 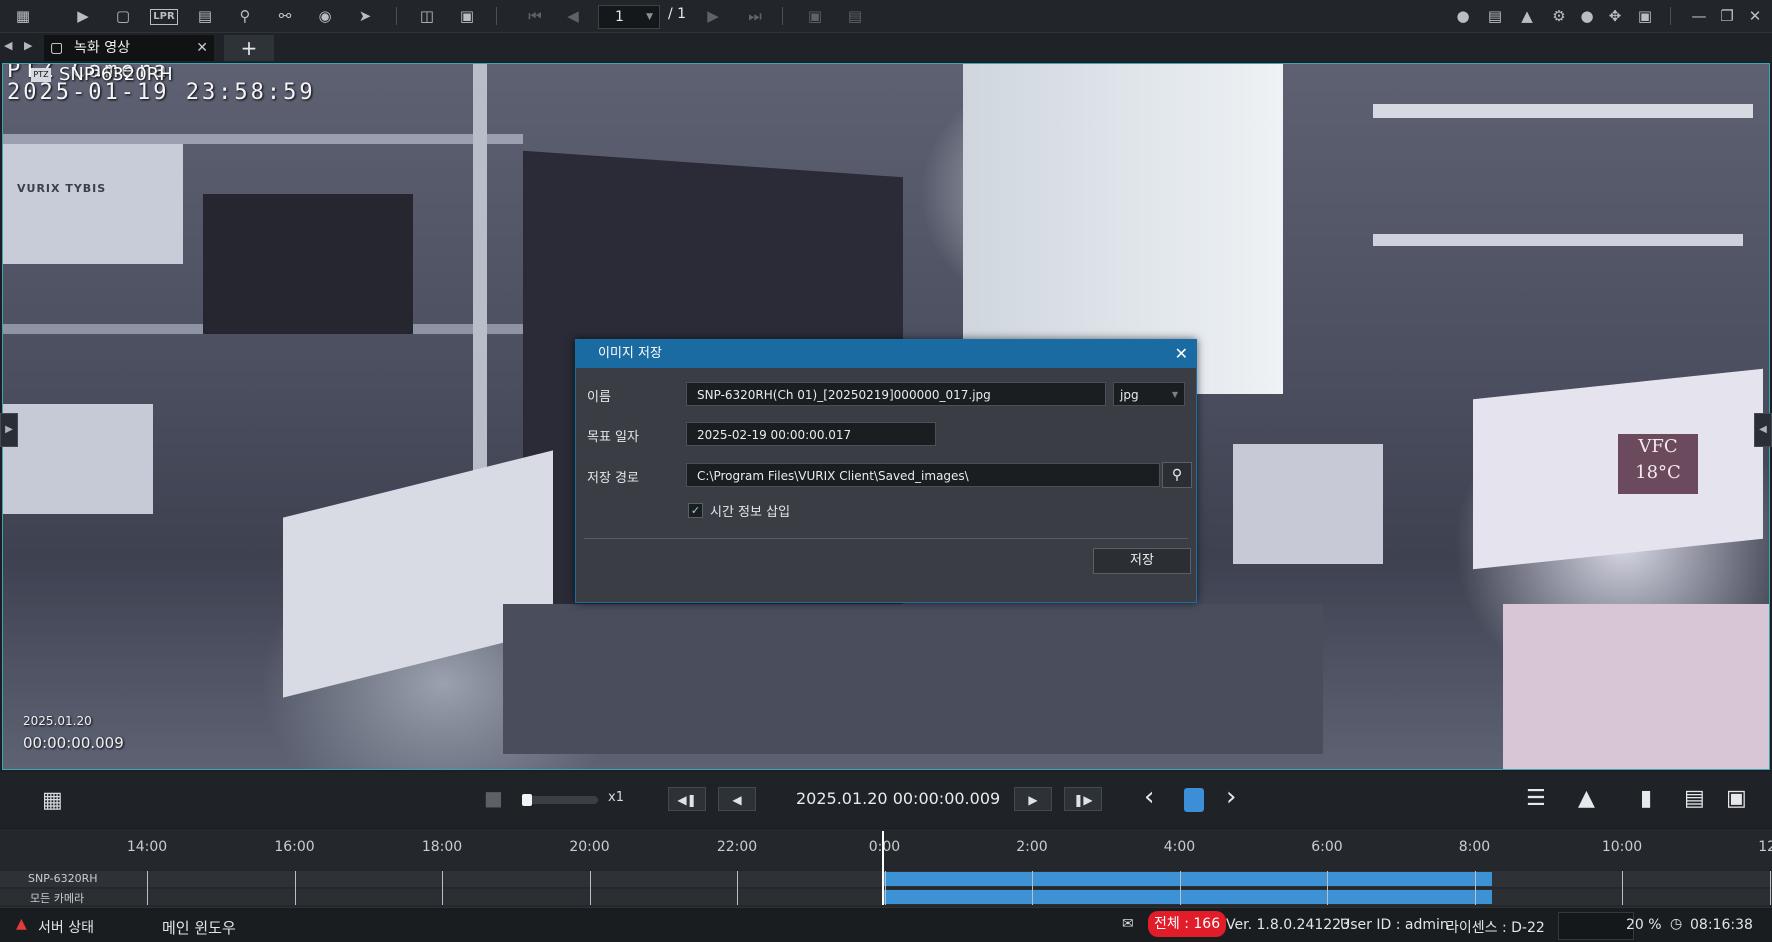 What do you see at coordinates (116, 74) in the screenshot?
I see `camera-name: SNP-6320RH` at bounding box center [116, 74].